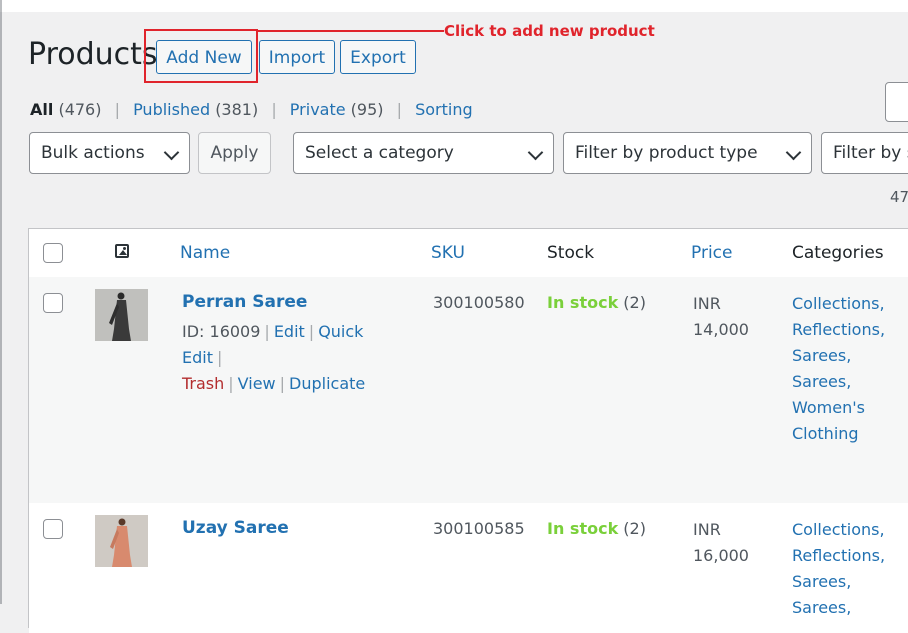 The height and width of the screenshot is (633, 908). Describe the element at coordinates (454, 6) in the screenshot. I see `top-bar-strip` at that location.